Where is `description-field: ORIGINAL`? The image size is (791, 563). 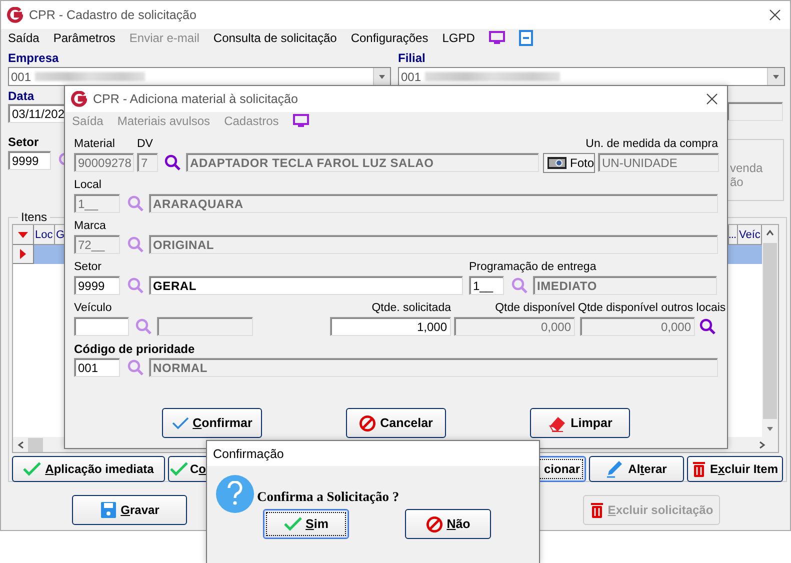
description-field: ORIGINAL is located at coordinates (433, 244).